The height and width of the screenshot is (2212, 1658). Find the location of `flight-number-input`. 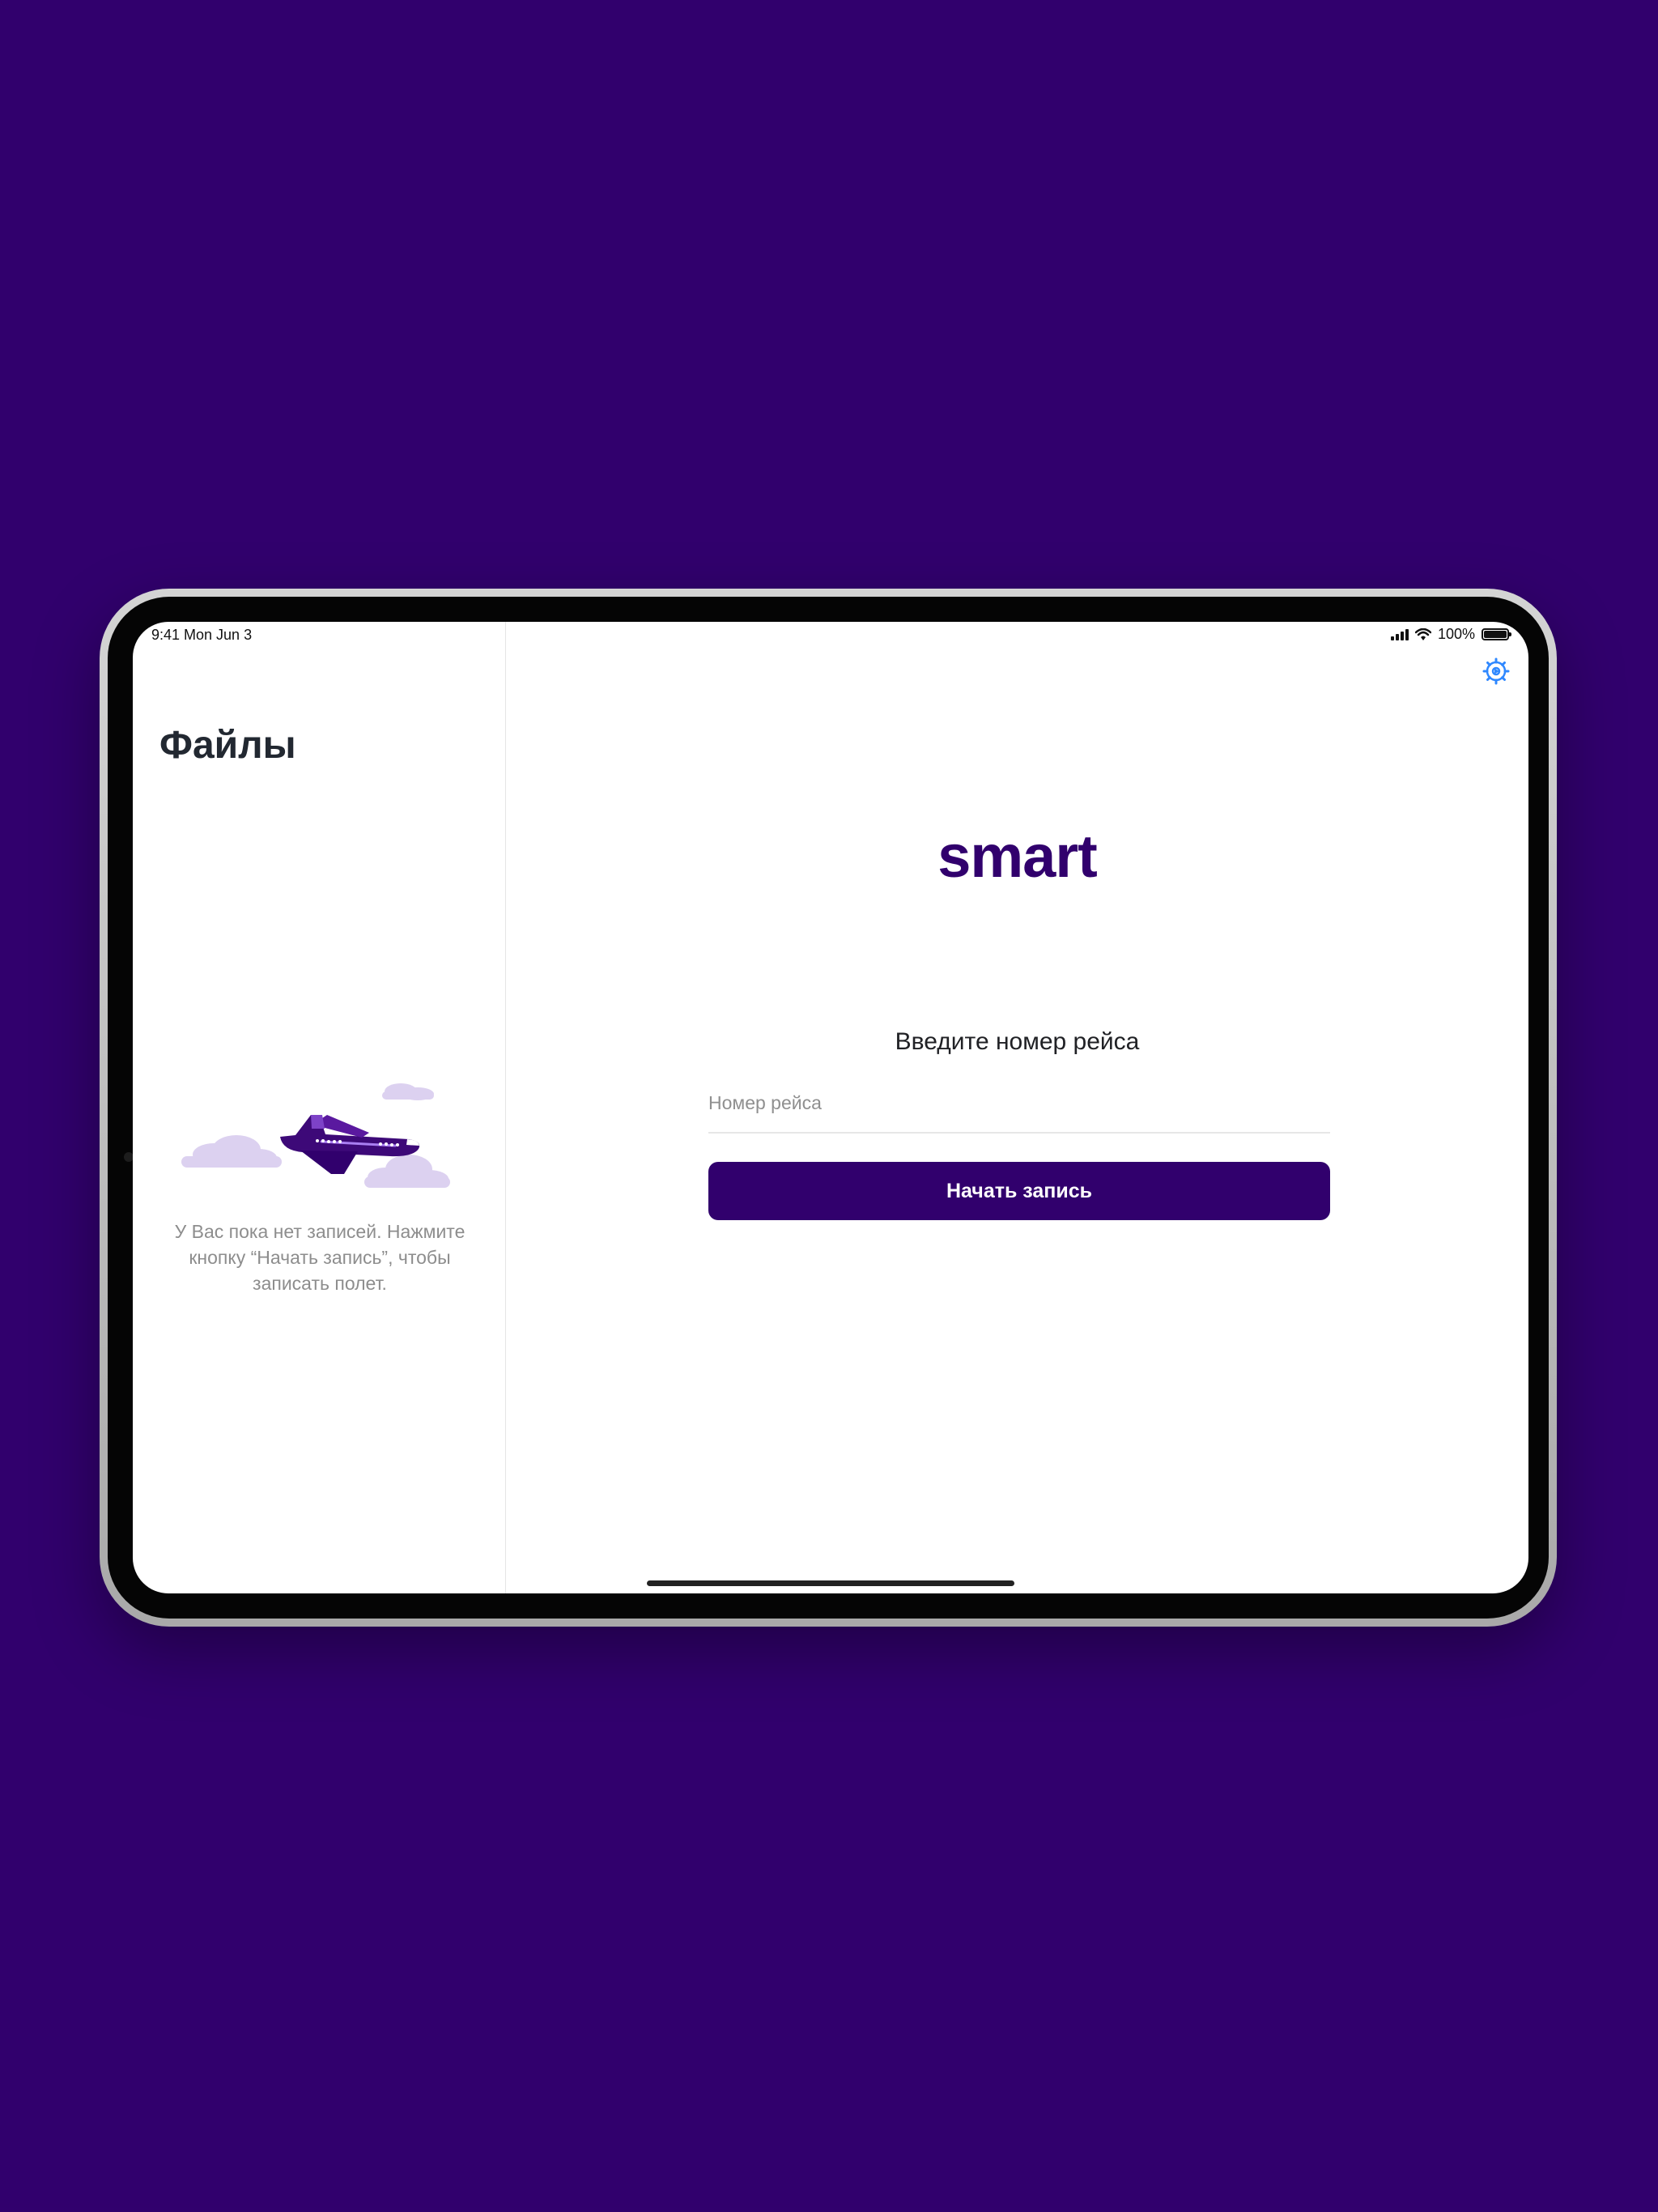

flight-number-input is located at coordinates (1019, 1103).